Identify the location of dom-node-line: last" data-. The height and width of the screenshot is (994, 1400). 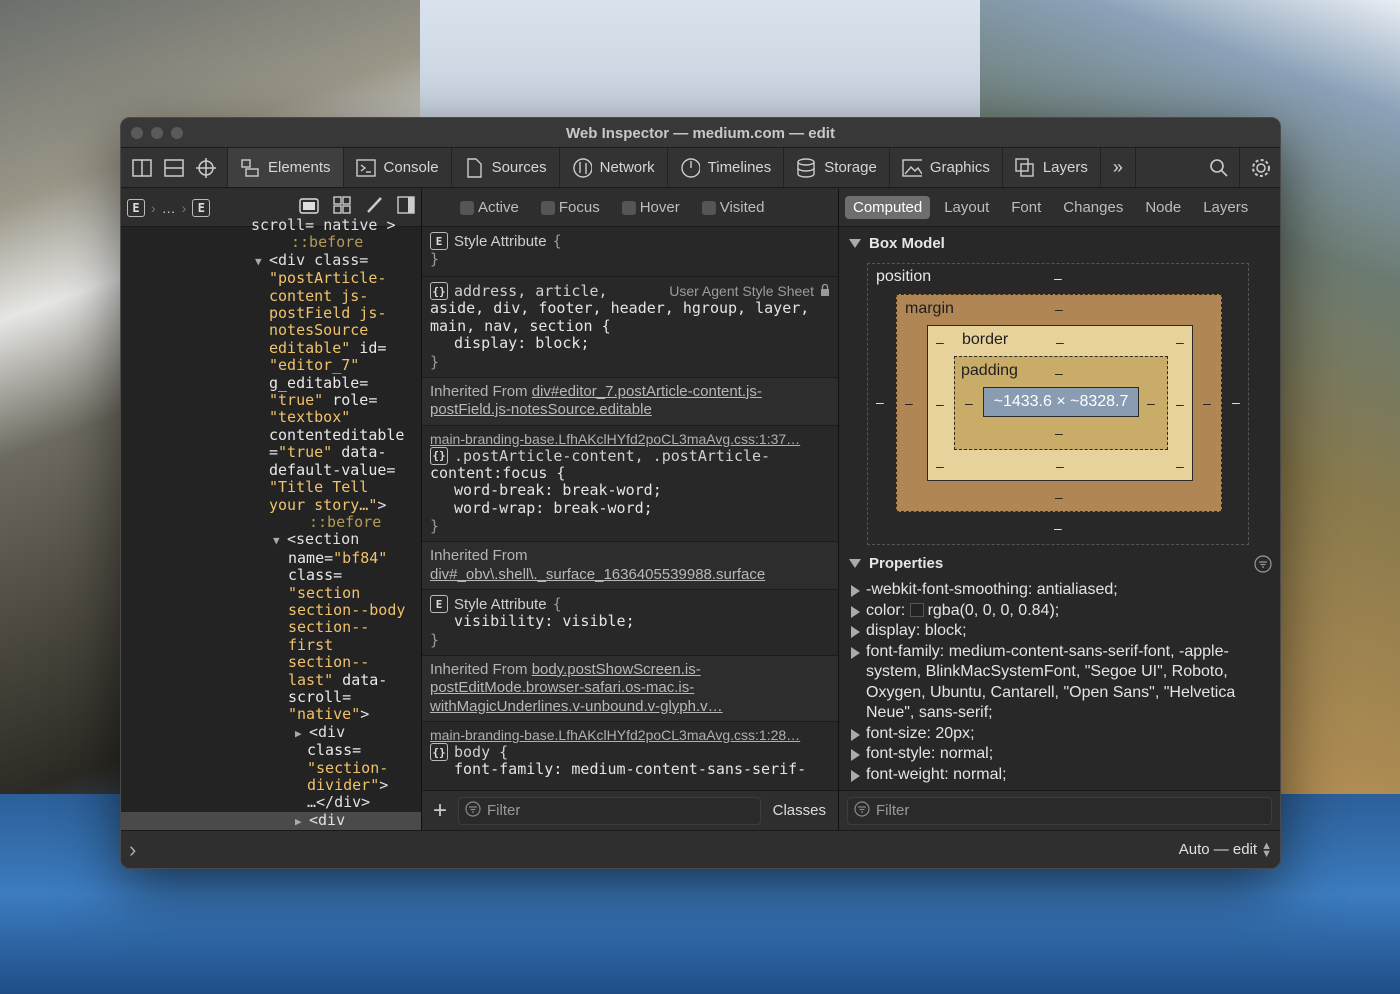
(271, 680).